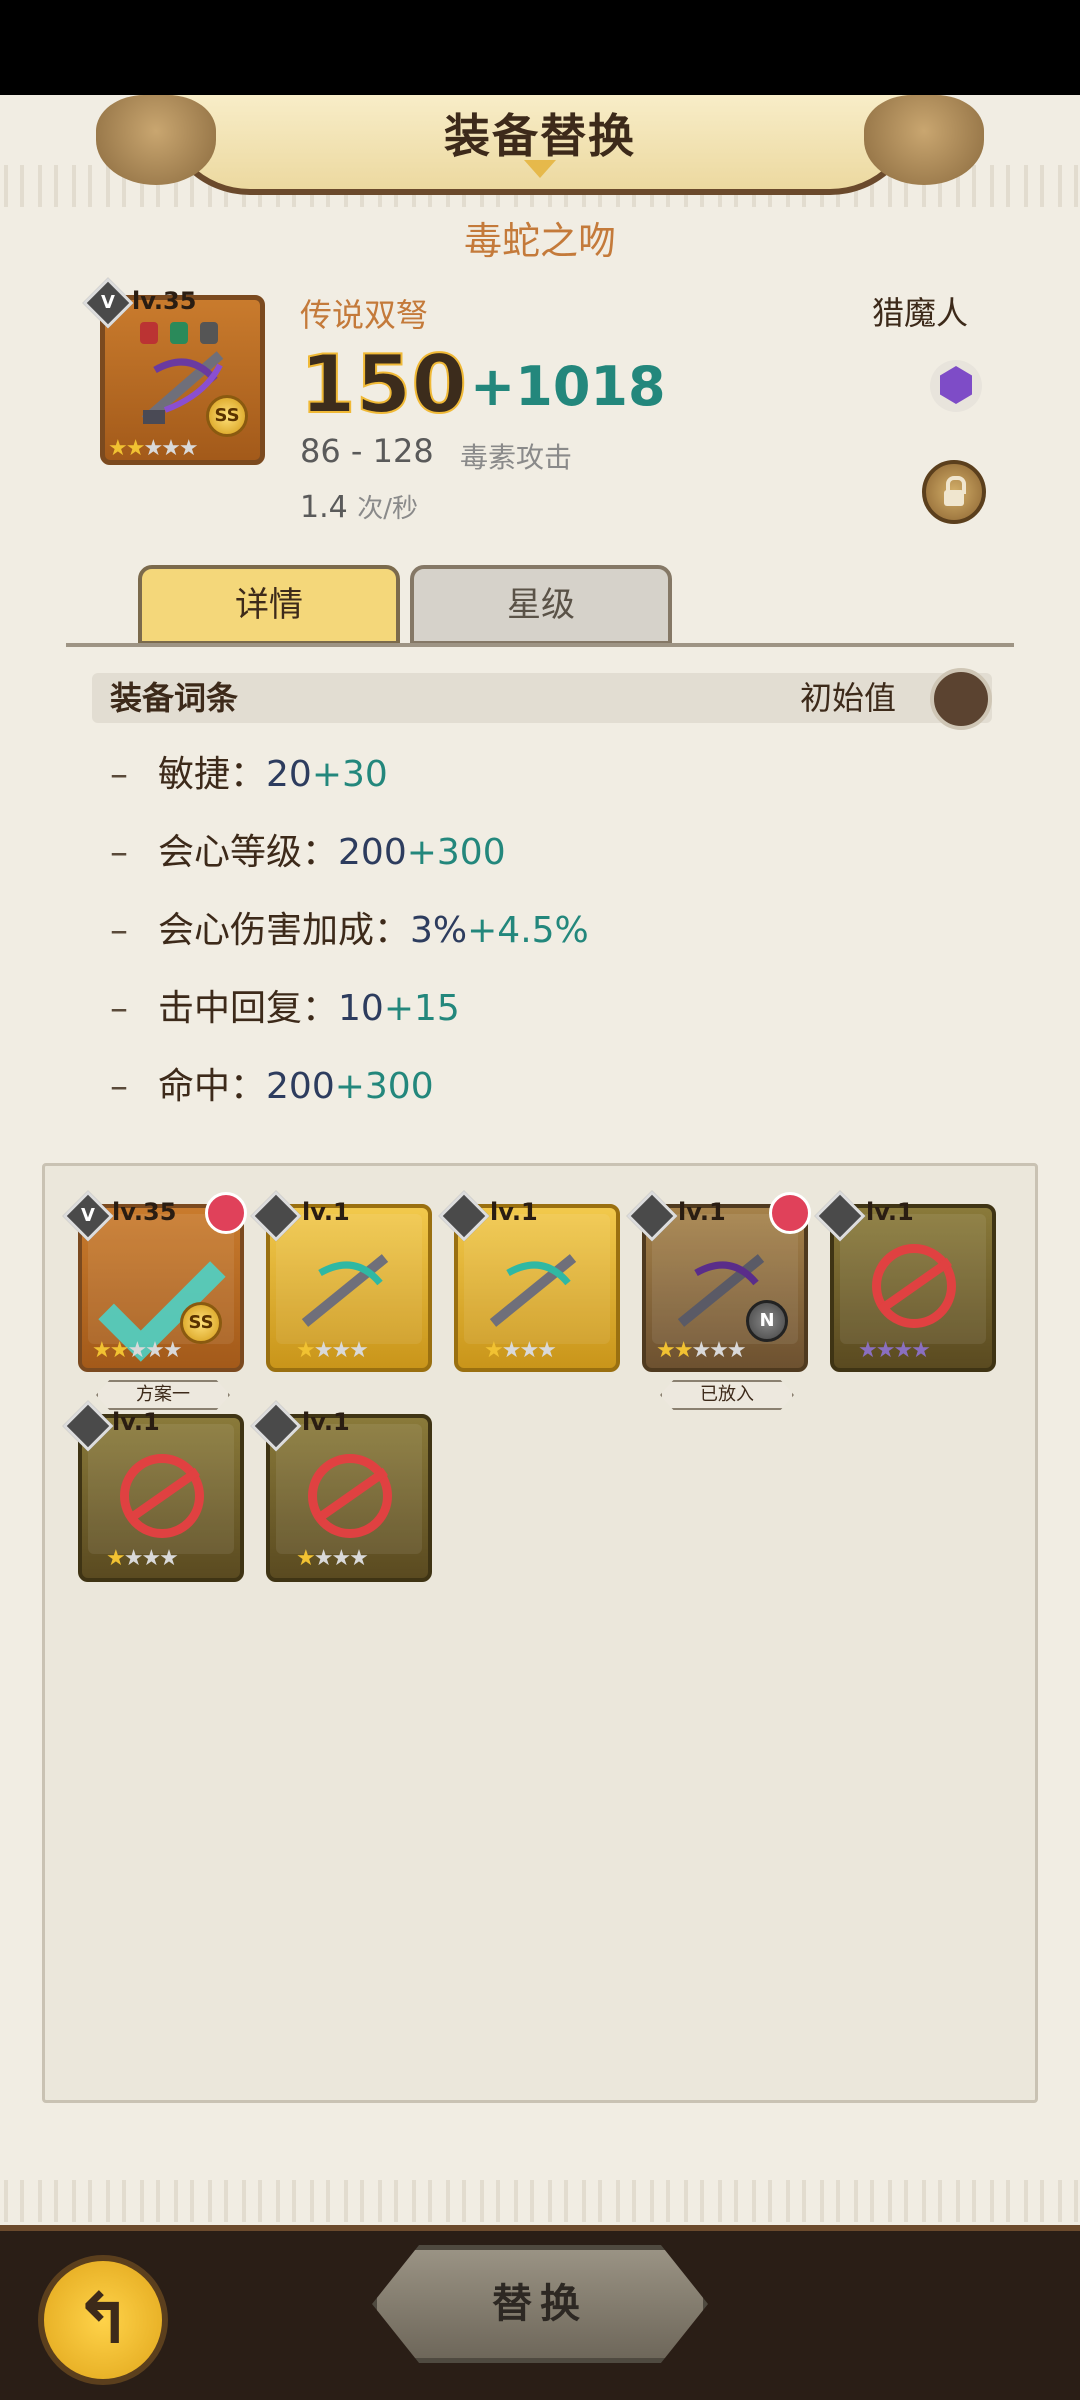 The height and width of the screenshot is (2400, 1080). I want to click on speed-value: 1.4, so click(324, 507).